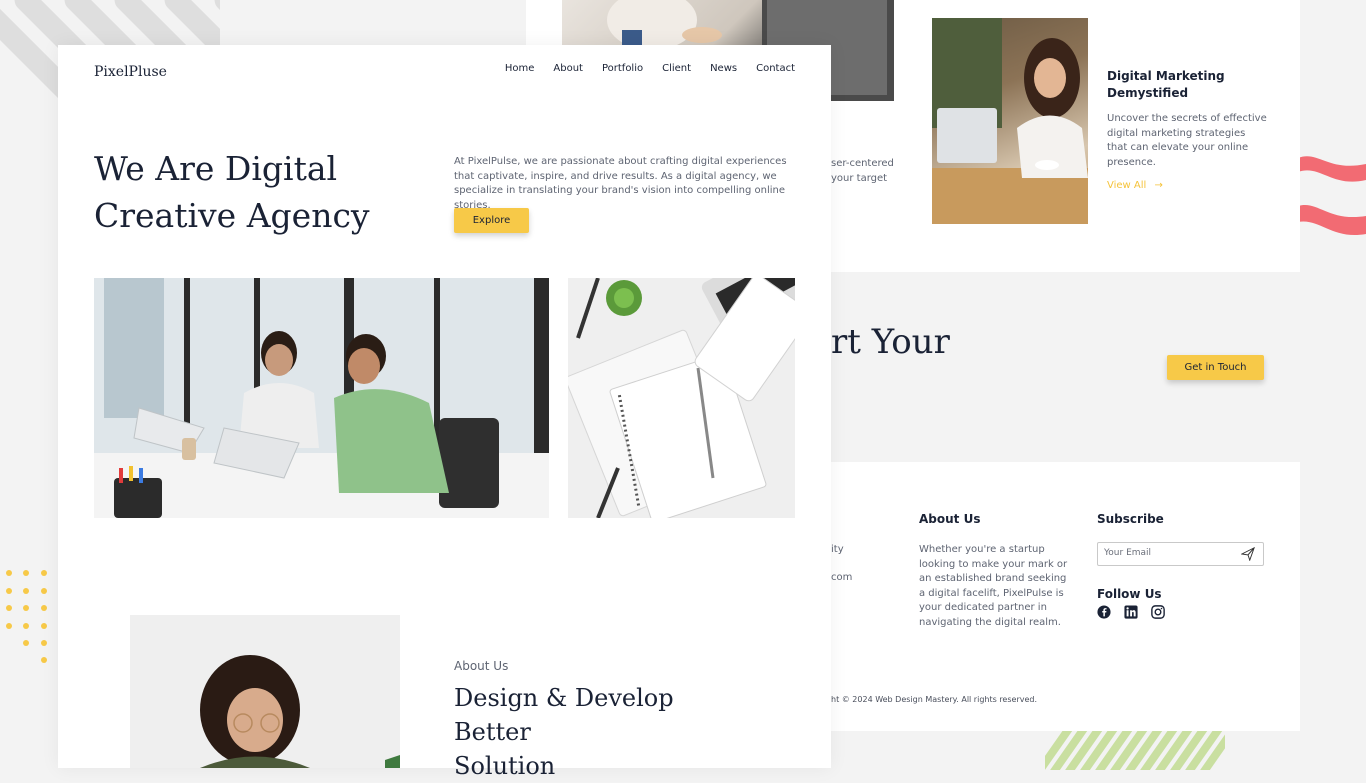  Describe the element at coordinates (676, 68) in the screenshot. I see `nav-client: Client` at that location.